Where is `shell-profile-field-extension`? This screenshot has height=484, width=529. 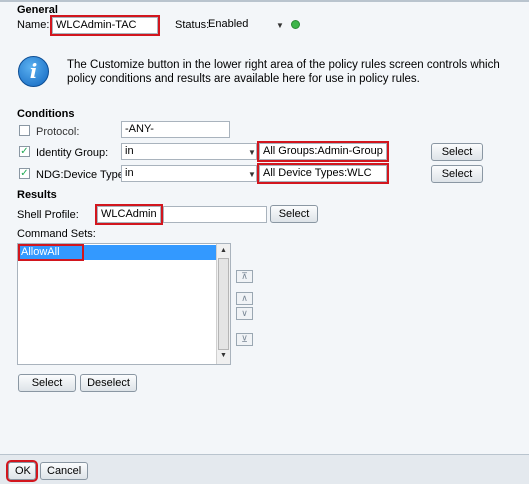
shell-profile-field-extension is located at coordinates (215, 214).